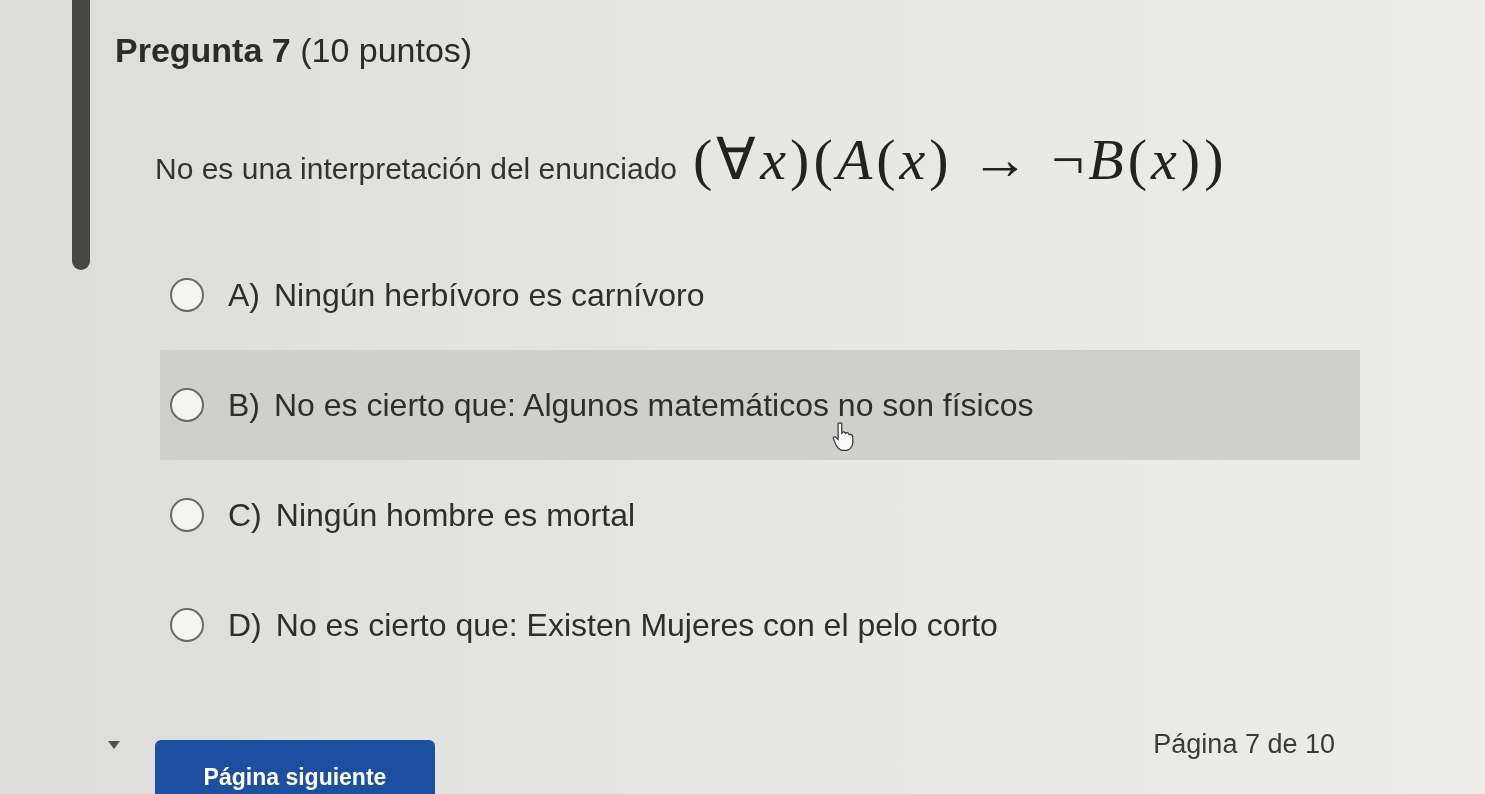 The width and height of the screenshot is (1485, 794). What do you see at coordinates (1244, 744) in the screenshot?
I see `page-indicator: Página 7 de 10` at bounding box center [1244, 744].